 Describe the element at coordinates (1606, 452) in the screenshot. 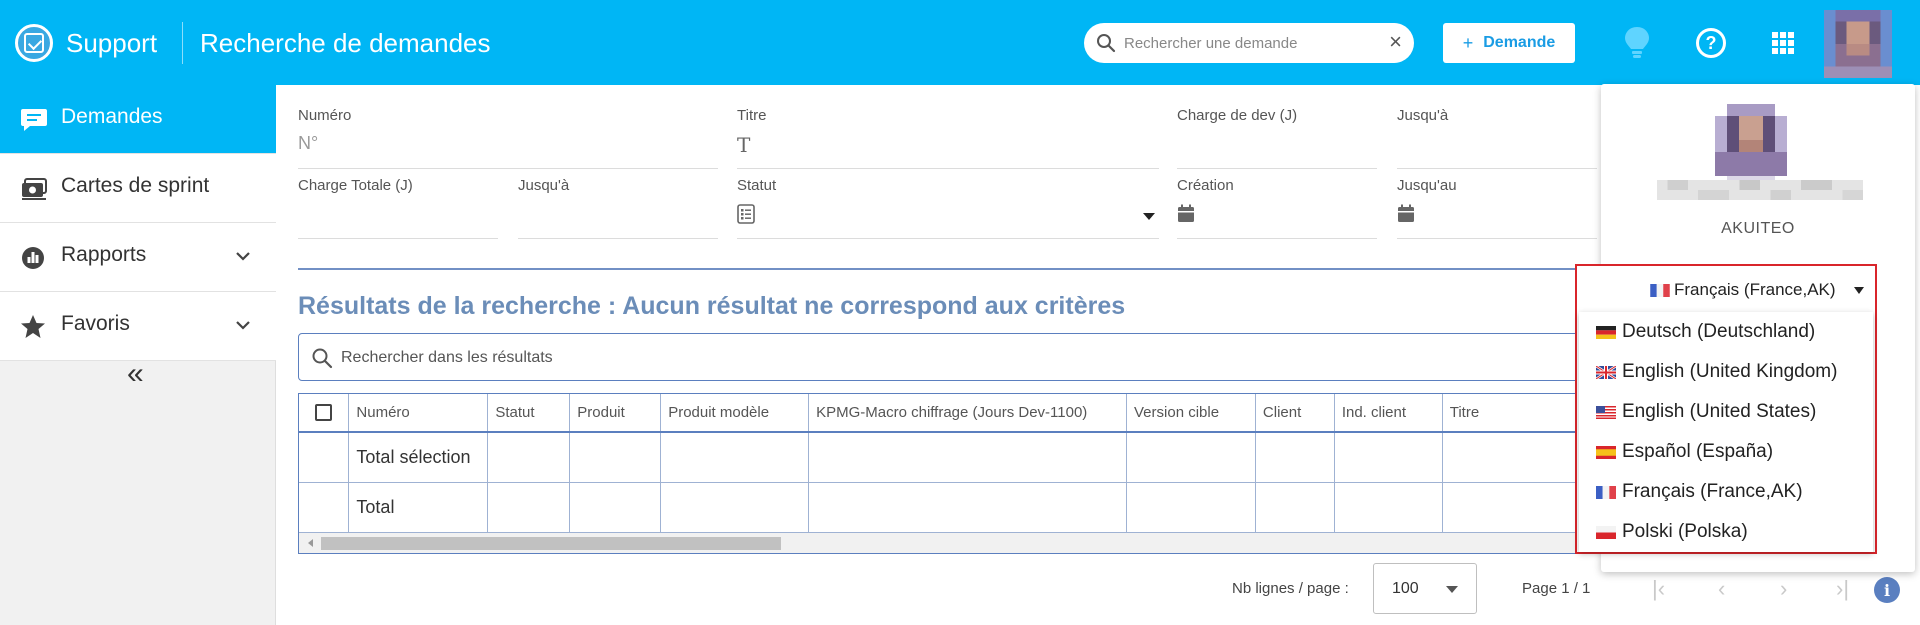

I see `flag-es-icon` at that location.